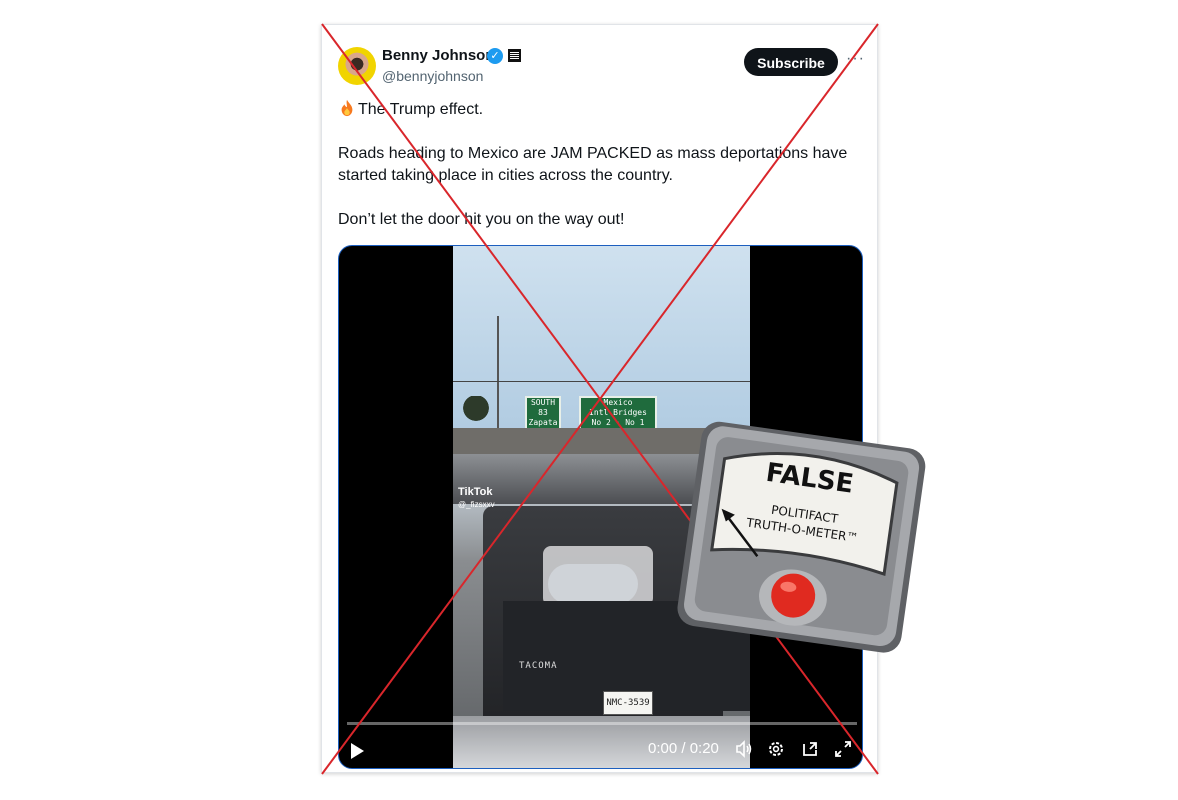 Image resolution: width=1178 pixels, height=800 pixels. I want to click on settings-icon, so click(776, 749).